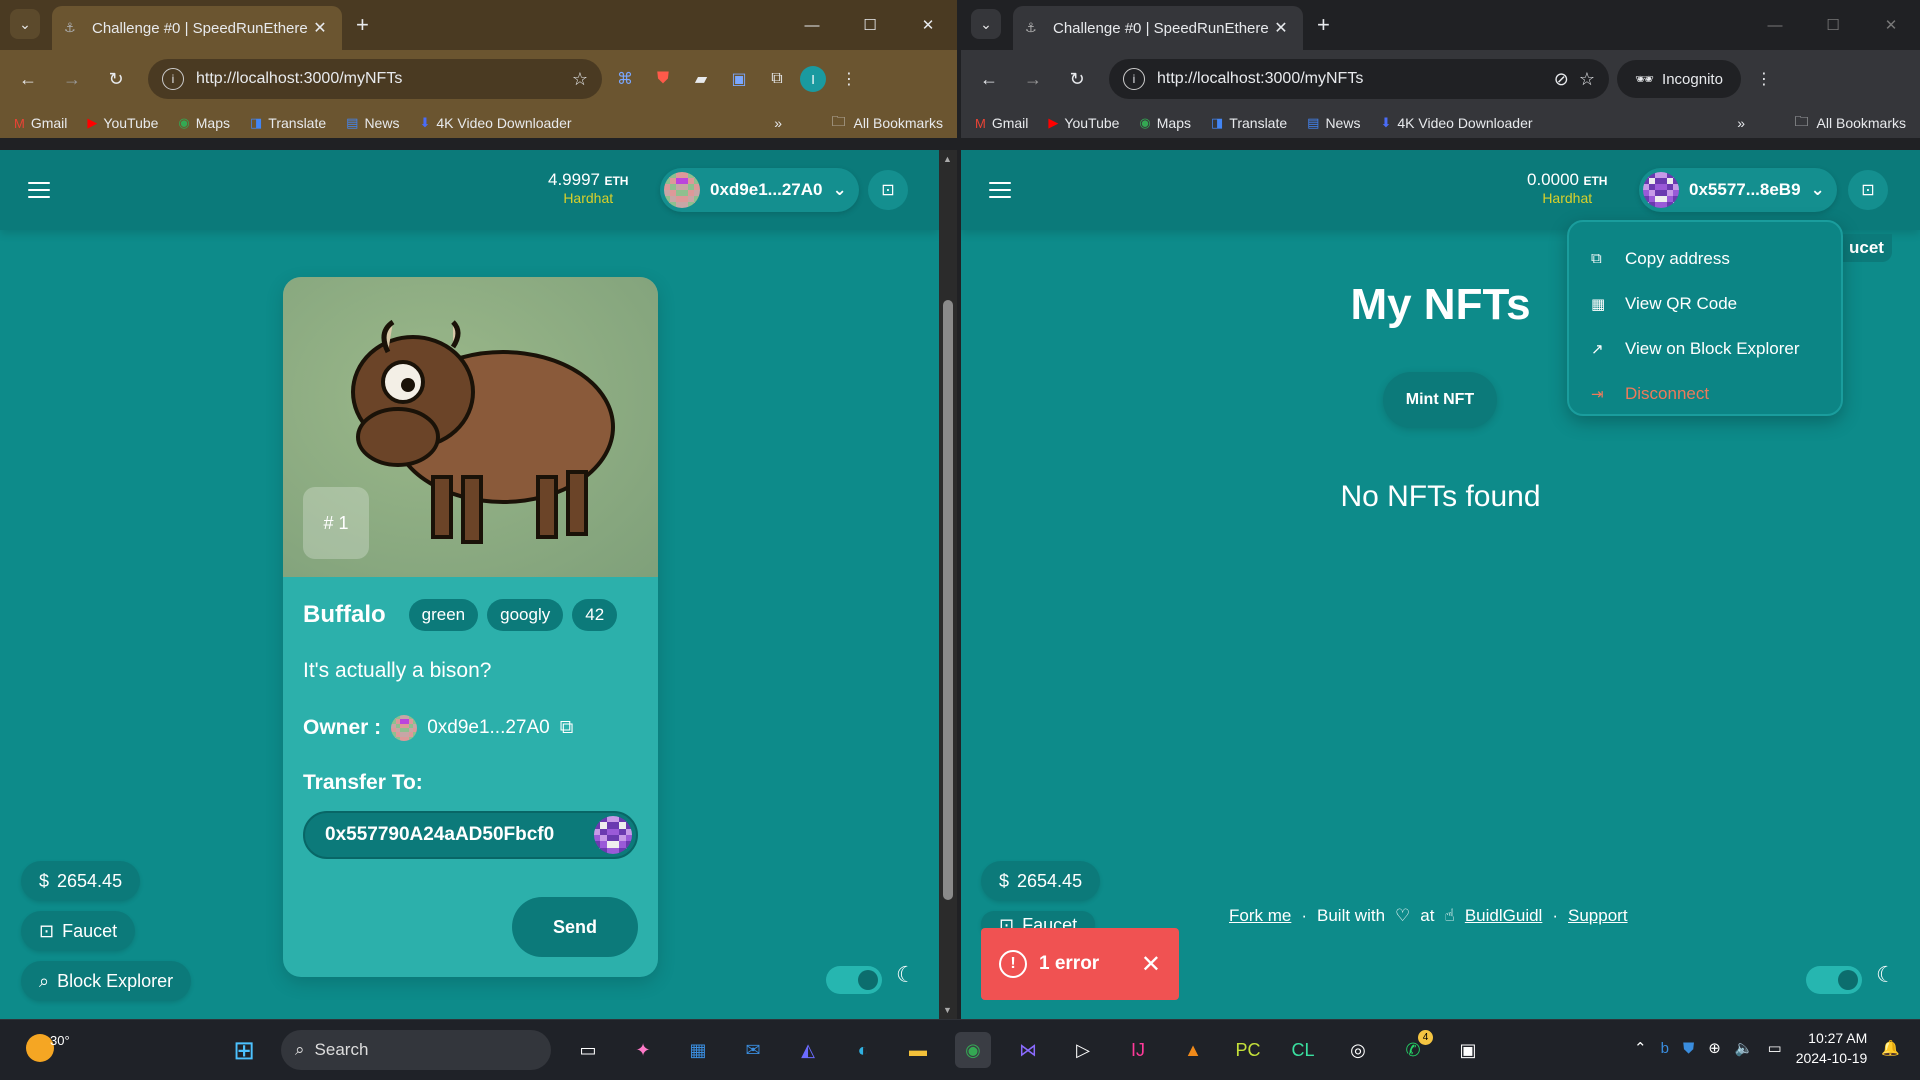 The image size is (1920, 1080). I want to click on file-explorer-icon: ▬, so click(918, 1050).